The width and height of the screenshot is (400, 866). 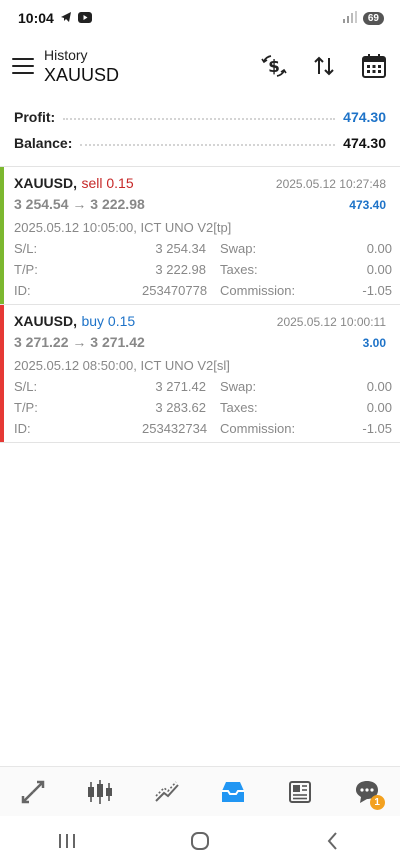 What do you see at coordinates (300, 792) in the screenshot?
I see `news-icon` at bounding box center [300, 792].